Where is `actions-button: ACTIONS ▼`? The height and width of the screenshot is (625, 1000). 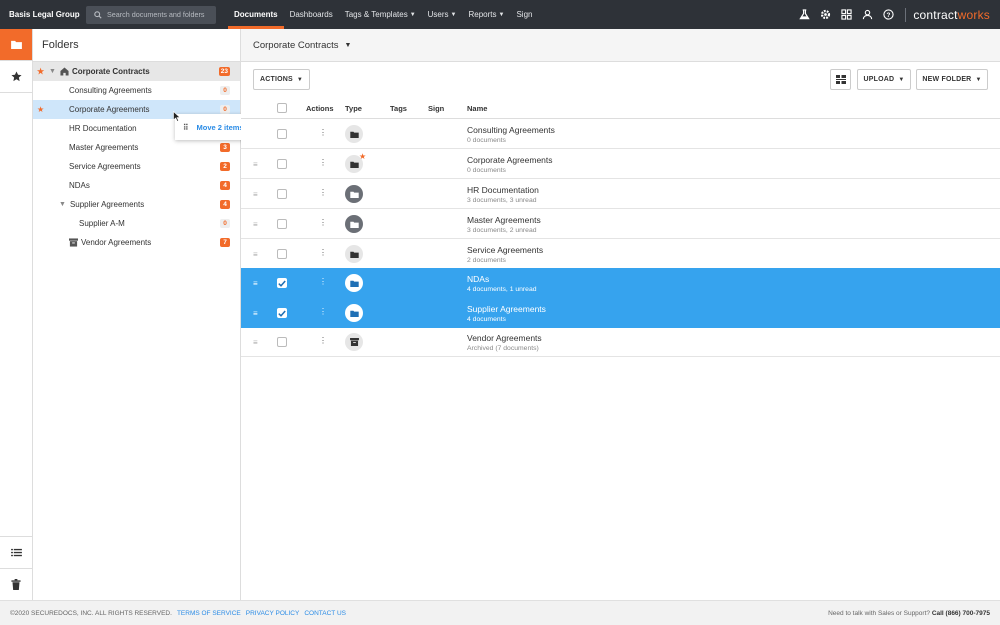
actions-button: ACTIONS ▼ is located at coordinates (281, 79).